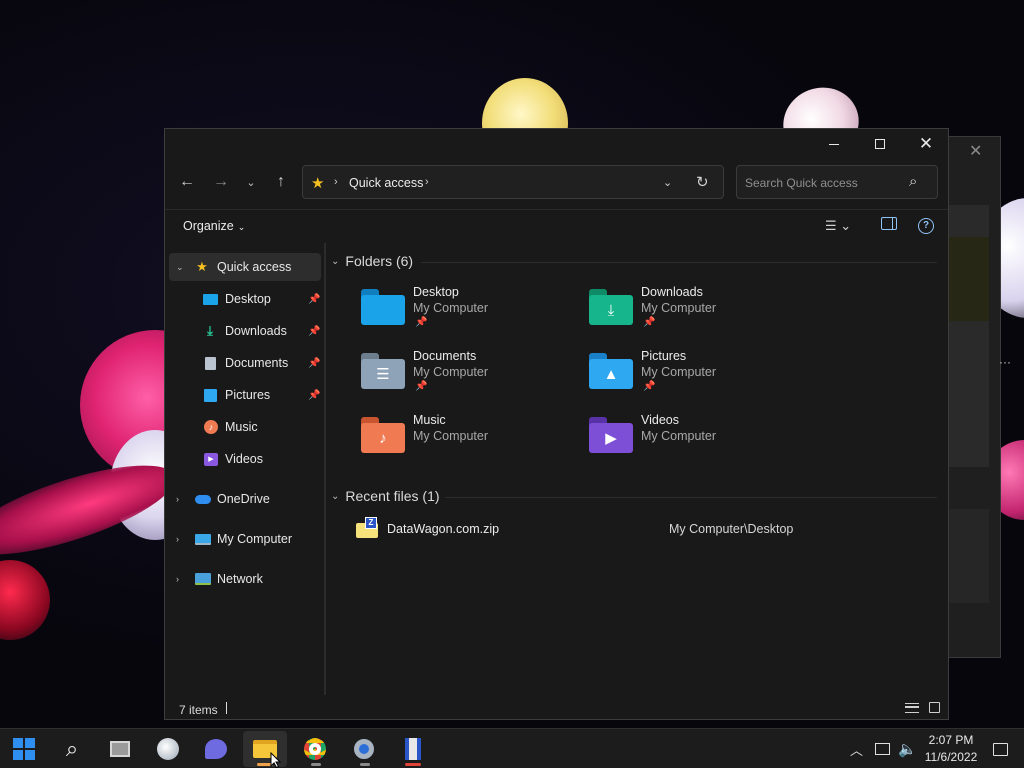 This screenshot has height=768, width=1024. I want to click on nav-item-desktop: Desktop 📌, so click(245, 299).